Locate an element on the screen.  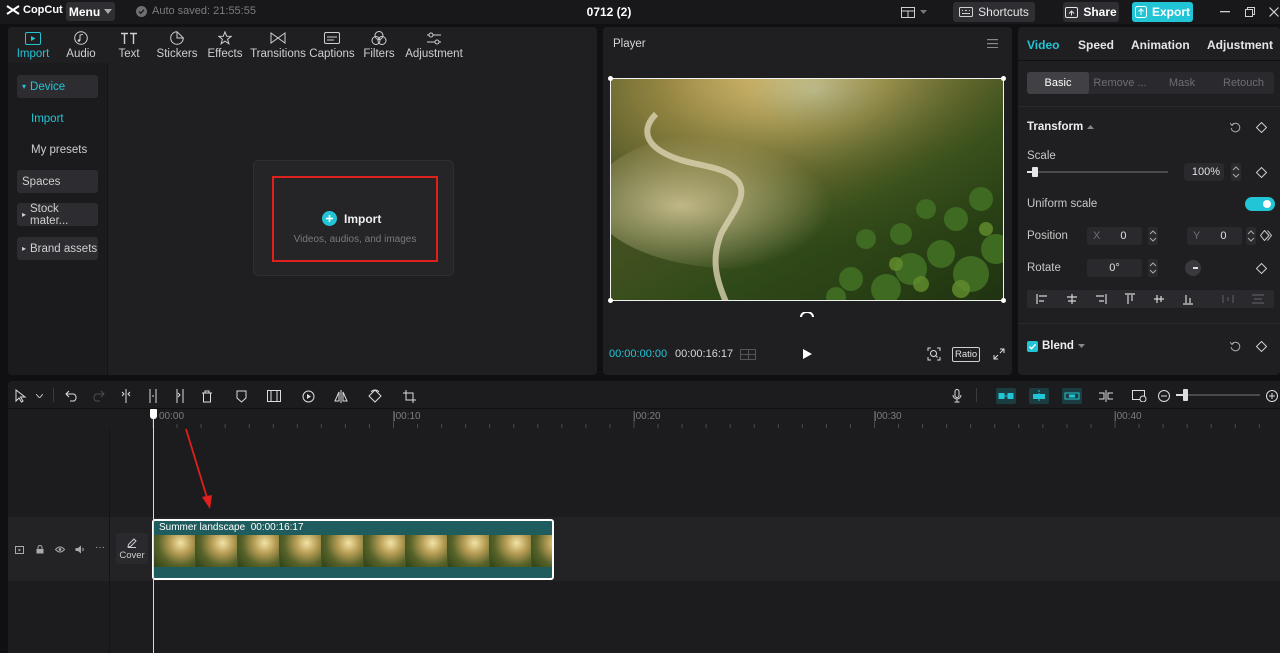
sub-tab-mask: Mask is located at coordinates (1182, 83).